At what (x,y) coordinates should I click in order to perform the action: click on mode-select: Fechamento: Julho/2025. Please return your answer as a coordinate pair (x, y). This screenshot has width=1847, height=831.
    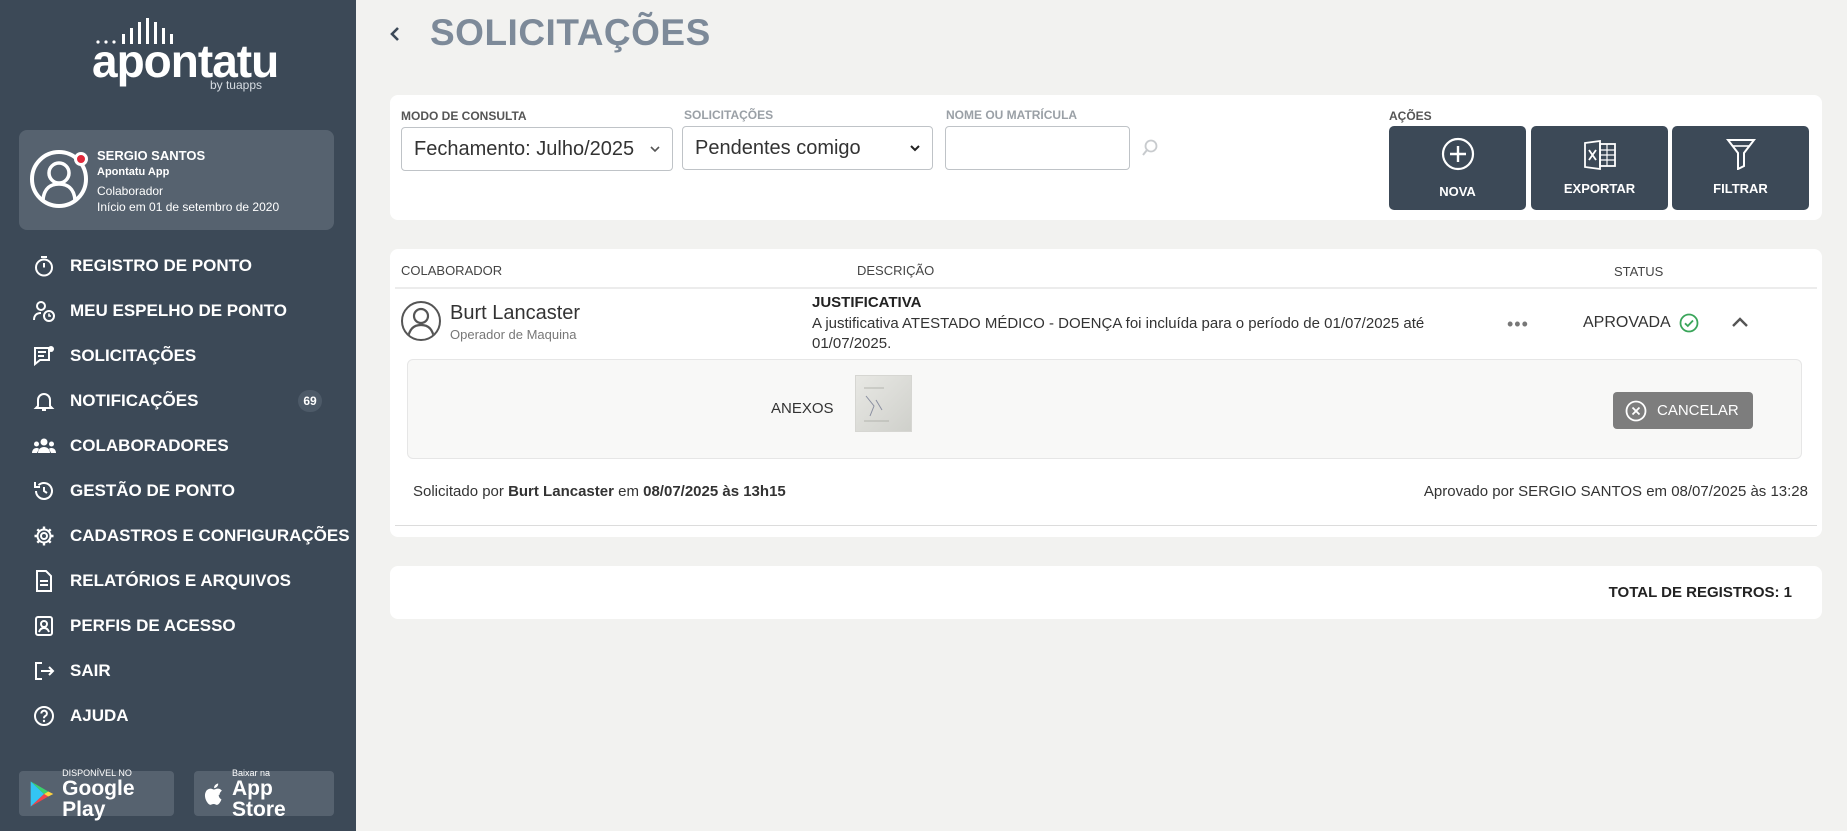
    Looking at the image, I should click on (537, 149).